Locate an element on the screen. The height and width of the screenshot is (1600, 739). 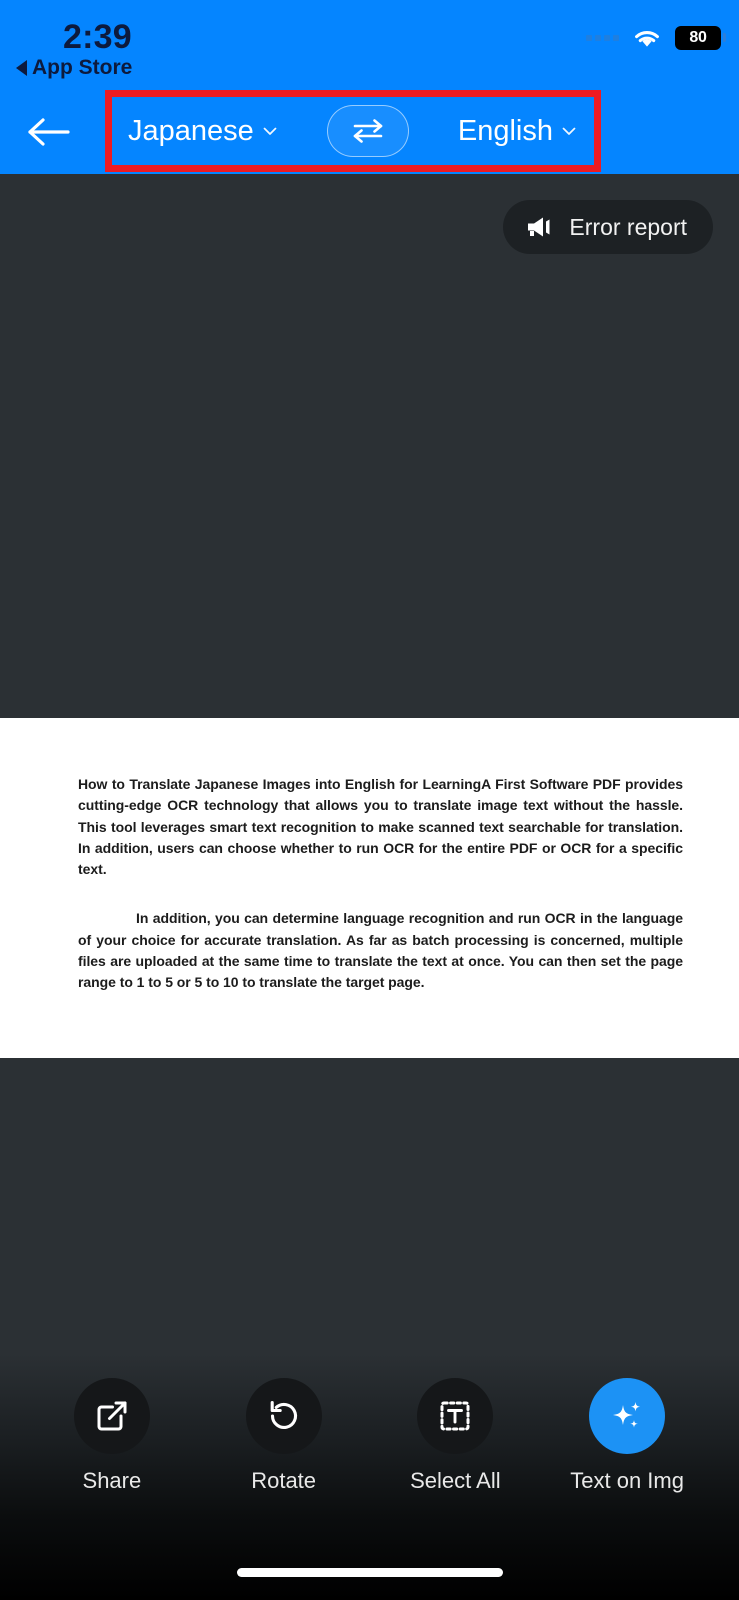
share-export-icon is located at coordinates (112, 1416).